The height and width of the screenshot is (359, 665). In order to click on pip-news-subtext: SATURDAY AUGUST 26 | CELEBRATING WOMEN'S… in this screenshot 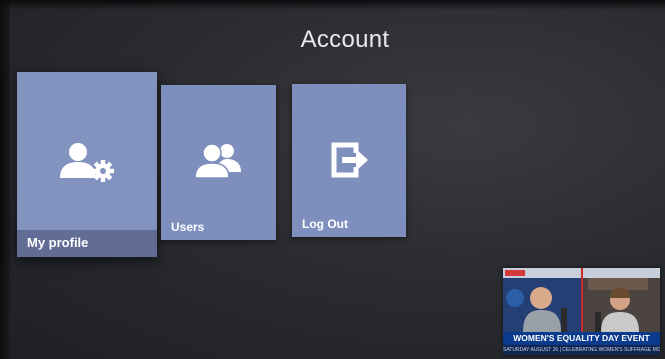, I will do `click(581, 350)`.